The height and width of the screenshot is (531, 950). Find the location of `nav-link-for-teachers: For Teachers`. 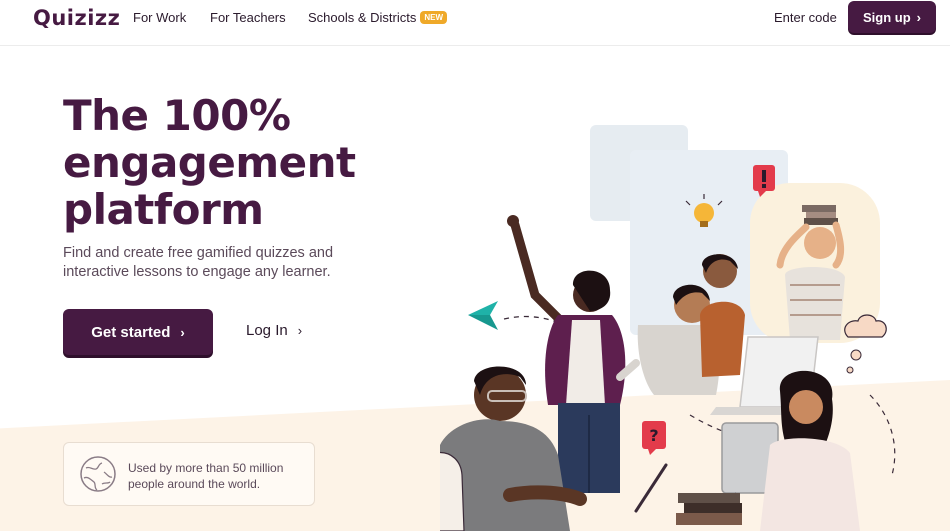

nav-link-for-teachers: For Teachers is located at coordinates (248, 17).